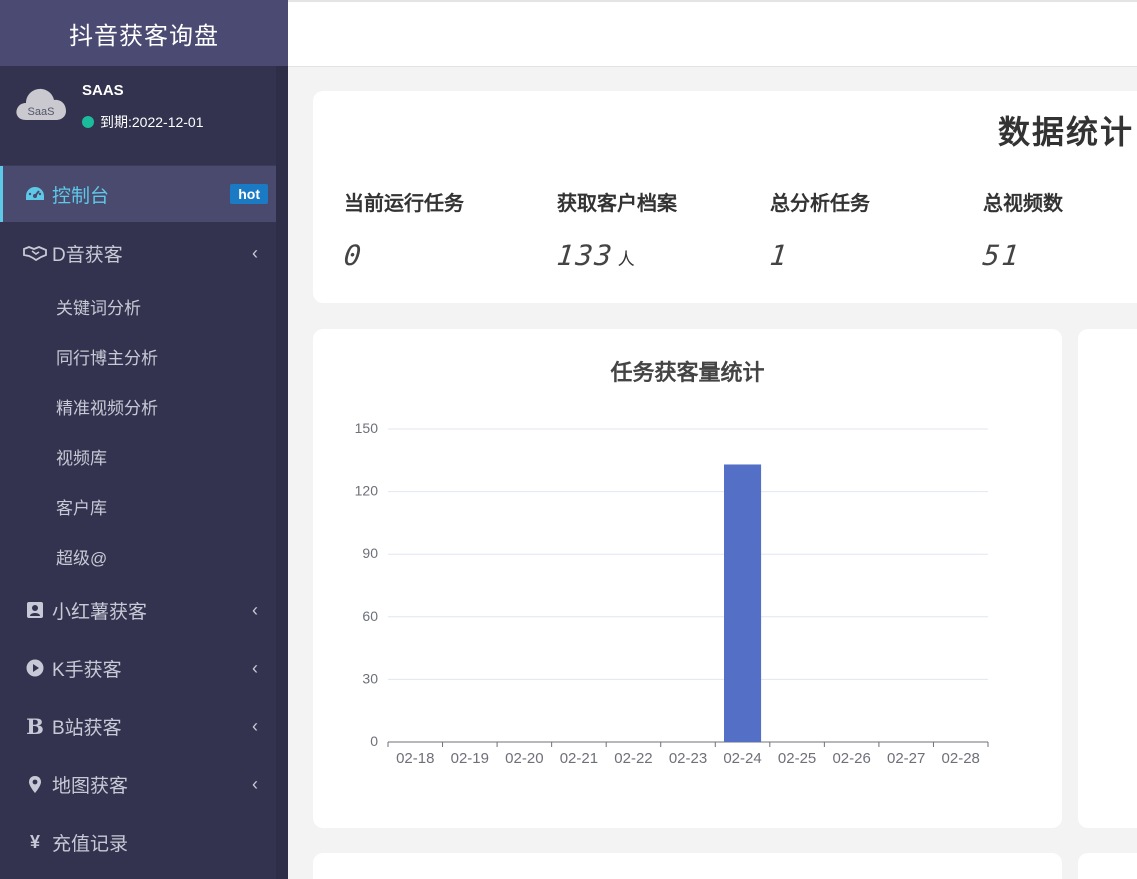  Describe the element at coordinates (81, 196) in the screenshot. I see `sidebar-item-label: 控制台` at that location.